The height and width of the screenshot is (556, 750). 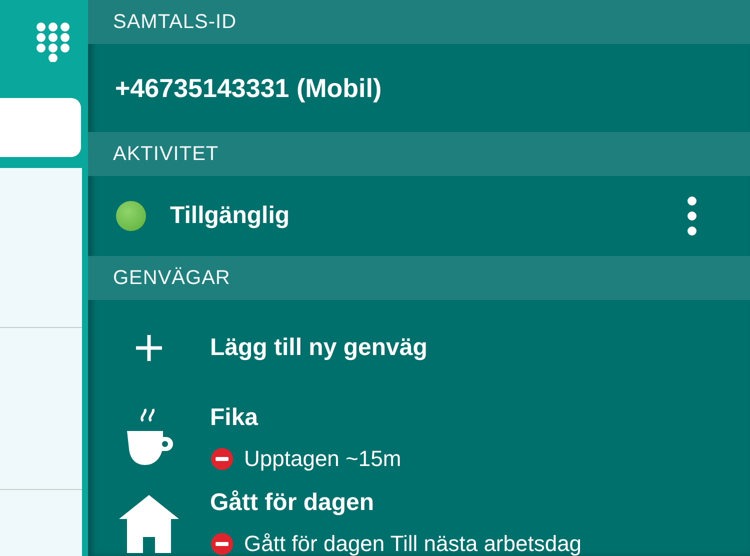 I want to click on plus-icon, so click(x=149, y=347).